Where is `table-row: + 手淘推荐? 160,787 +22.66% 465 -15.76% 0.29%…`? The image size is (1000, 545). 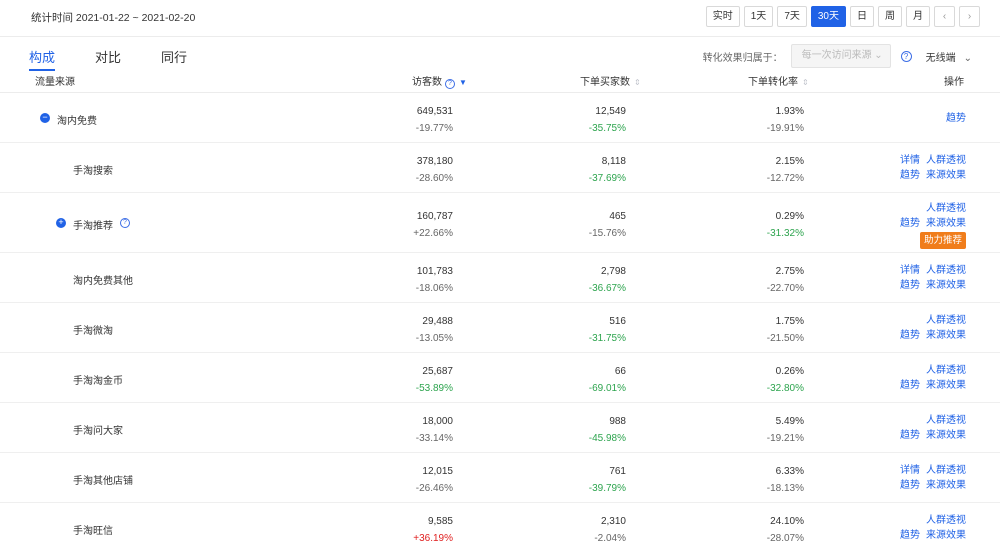
table-row: + 手淘推荐? 160,787 +22.66% 465 -15.76% 0.29%… is located at coordinates (500, 223).